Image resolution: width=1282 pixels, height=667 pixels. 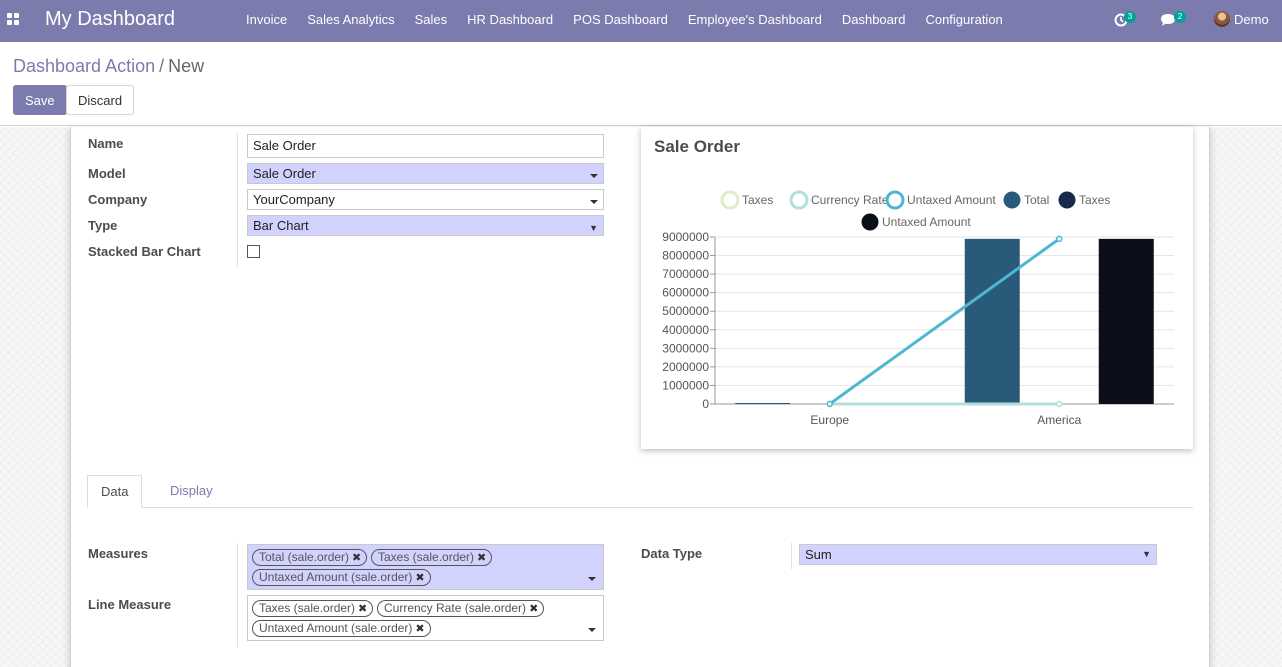 What do you see at coordinates (685, 274) in the screenshot?
I see `y-tick-label: 7000000` at bounding box center [685, 274].